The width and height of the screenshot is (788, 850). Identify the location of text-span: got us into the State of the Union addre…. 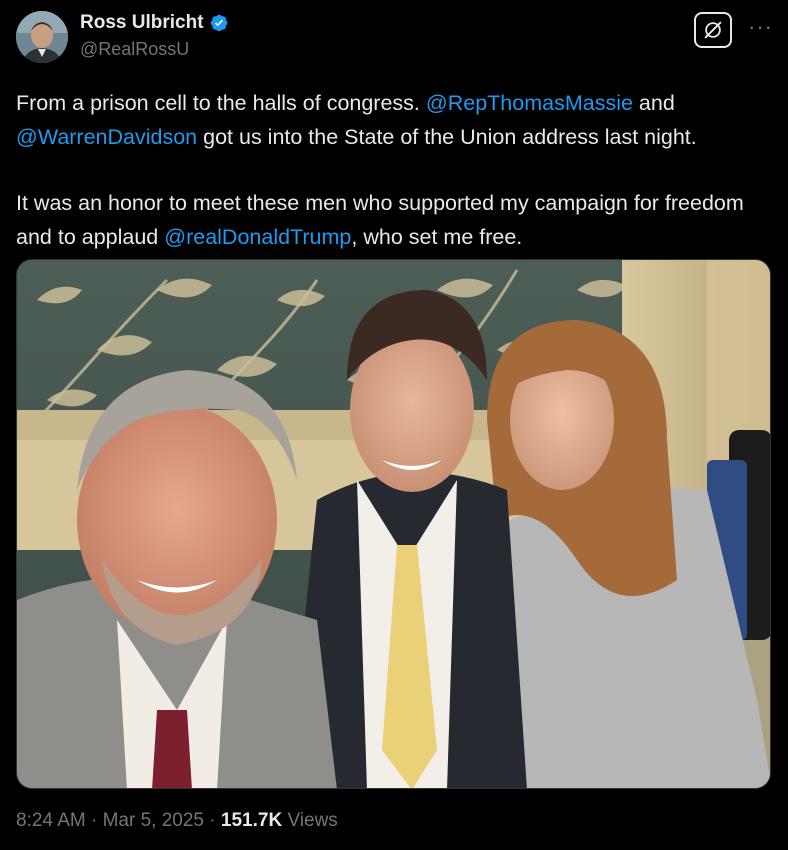
(447, 137).